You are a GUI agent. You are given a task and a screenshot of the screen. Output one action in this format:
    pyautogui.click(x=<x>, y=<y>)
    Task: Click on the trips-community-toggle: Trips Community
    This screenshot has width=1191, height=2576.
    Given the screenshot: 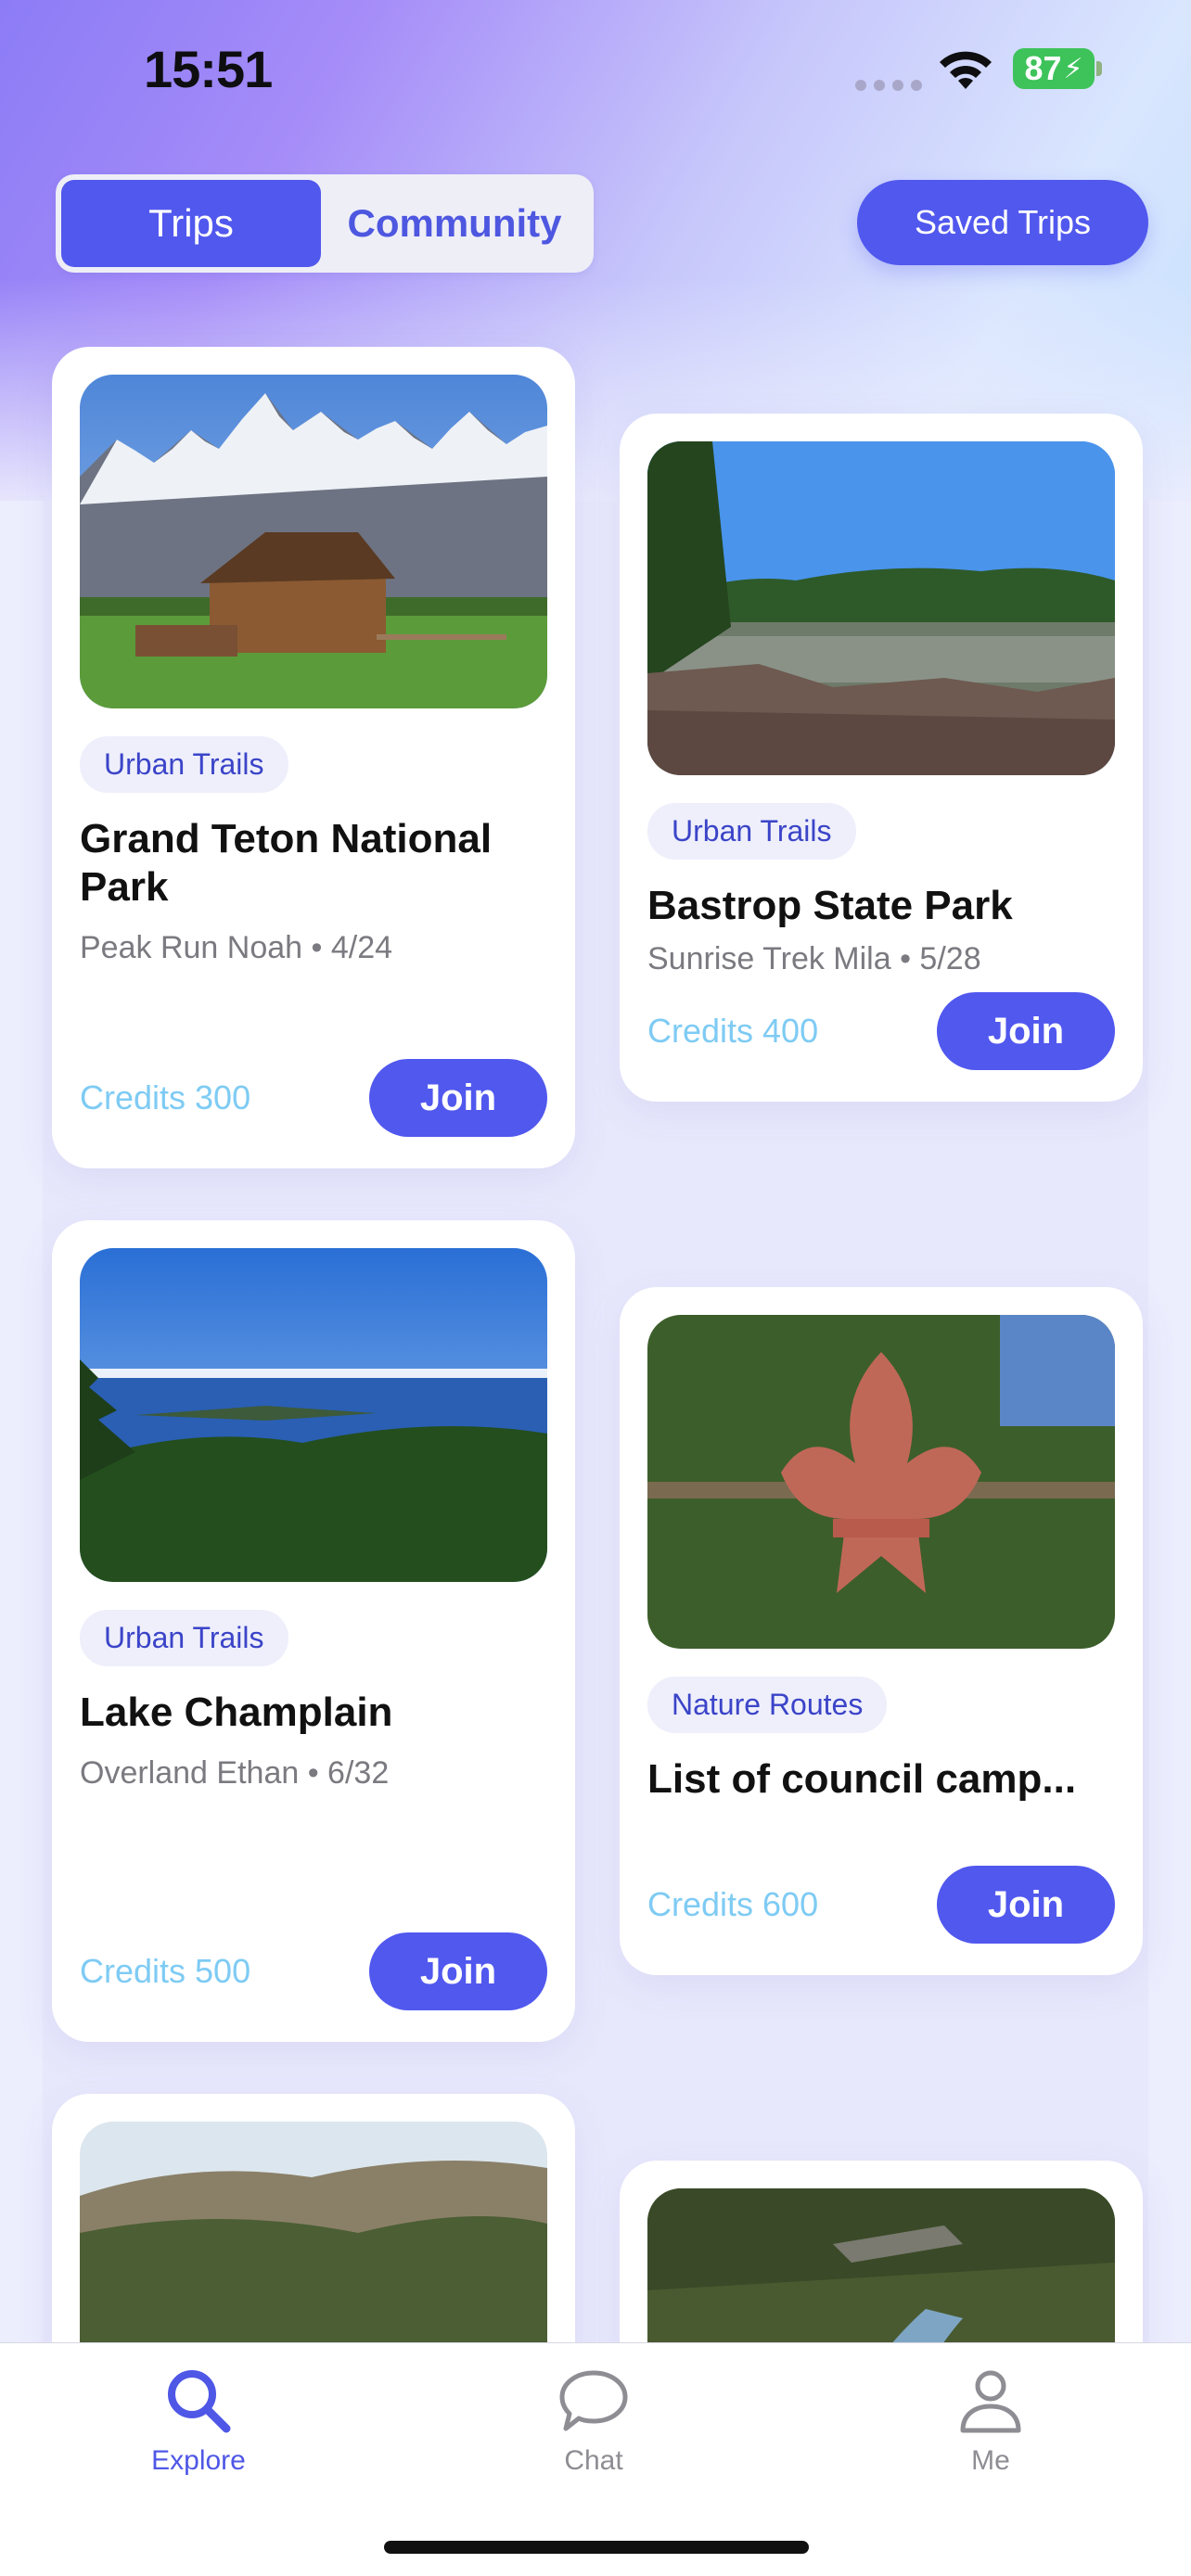 What is the action you would take?
    pyautogui.click(x=325, y=223)
    